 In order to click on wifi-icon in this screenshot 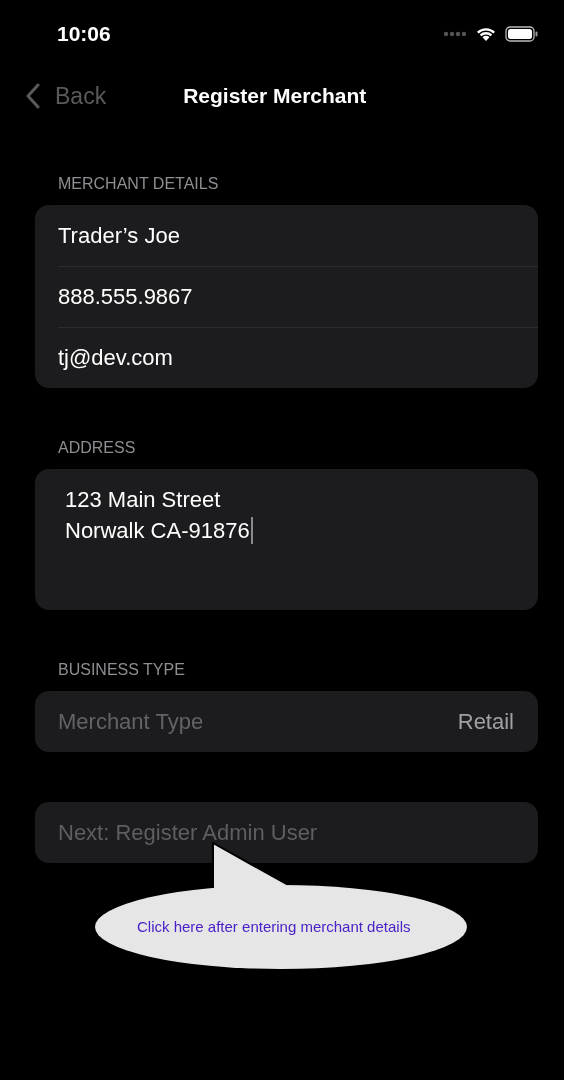, I will do `click(486, 34)`.